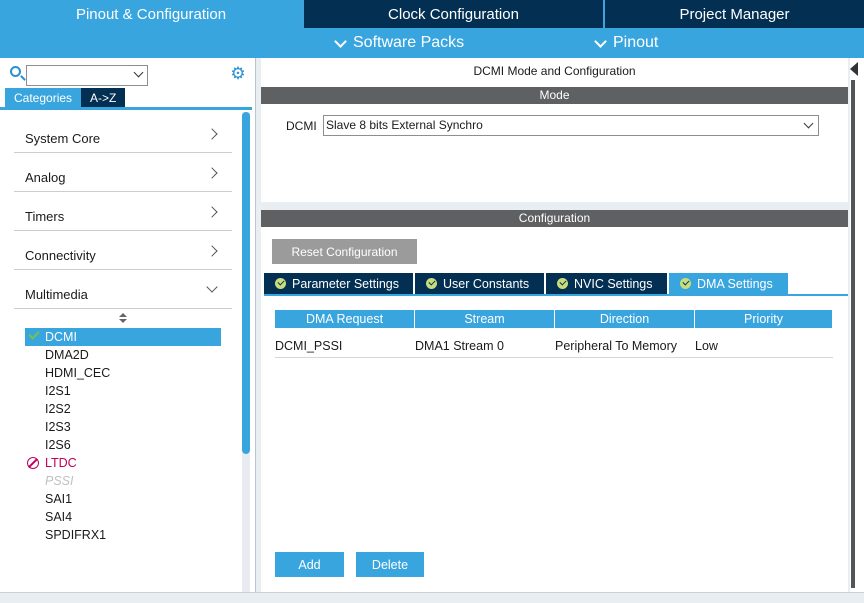  What do you see at coordinates (126, 108) in the screenshot?
I see `divider` at bounding box center [126, 108].